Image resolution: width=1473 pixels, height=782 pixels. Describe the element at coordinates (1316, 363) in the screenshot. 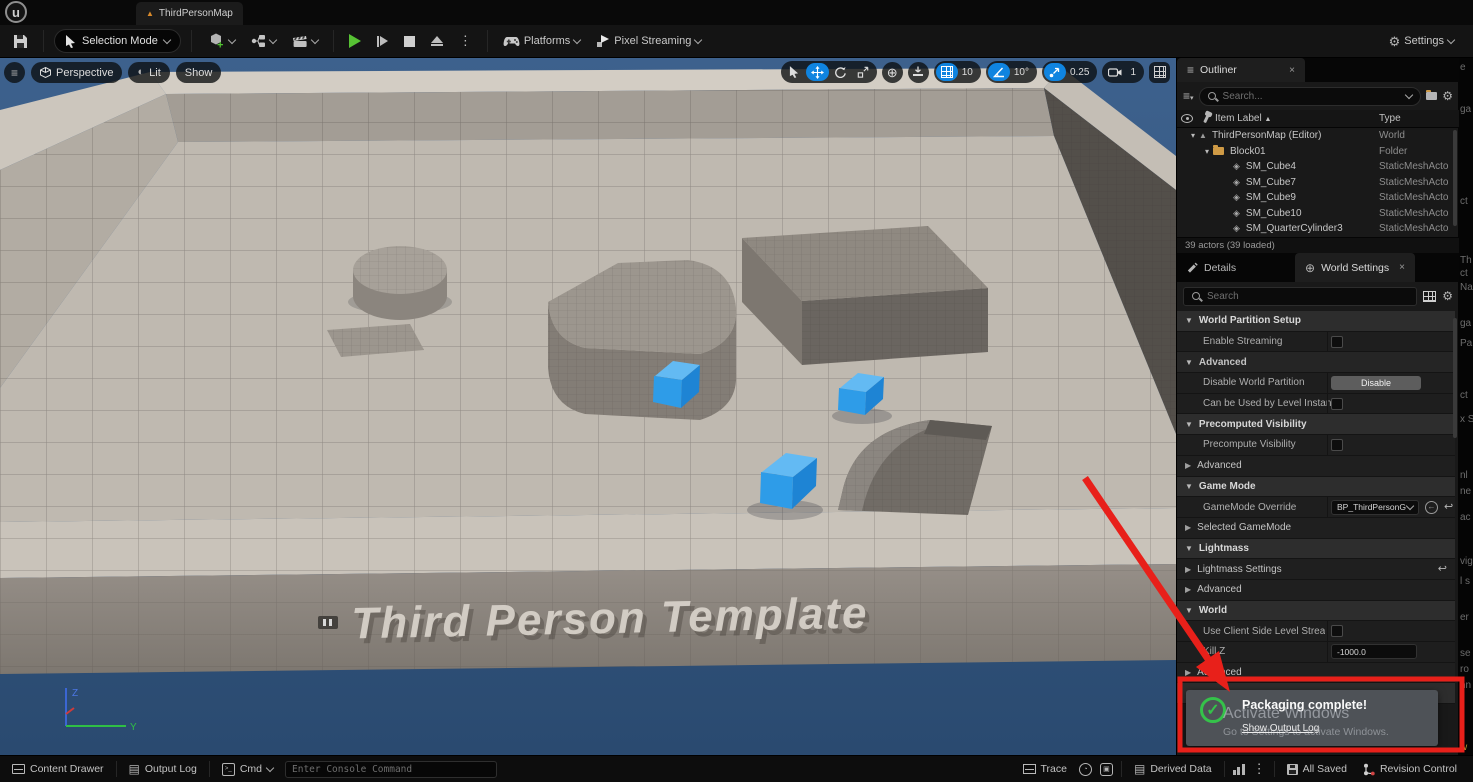

I see `section-advanced: ▼ Advanced` at that location.